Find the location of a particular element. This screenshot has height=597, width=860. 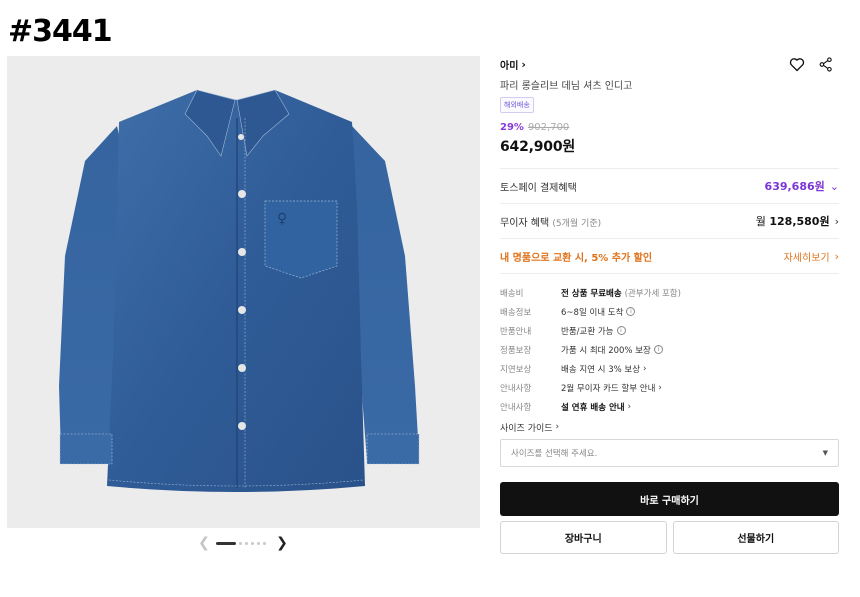

size-guide-label: 사이즈 가이드 is located at coordinates (526, 428).